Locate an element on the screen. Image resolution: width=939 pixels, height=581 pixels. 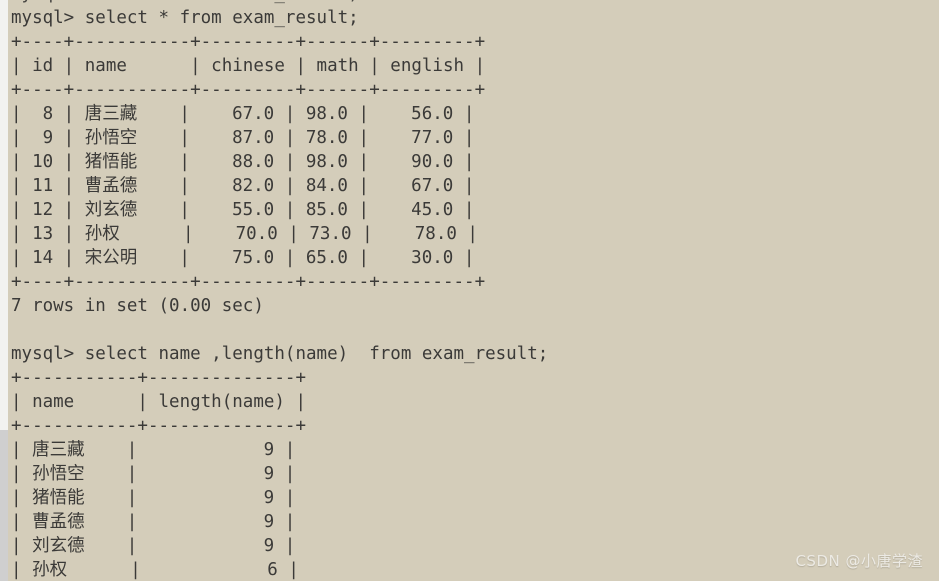
console-line: | 13 | 孙权 | 70.0 | 73.0 | 78.0 | is located at coordinates (244, 234).